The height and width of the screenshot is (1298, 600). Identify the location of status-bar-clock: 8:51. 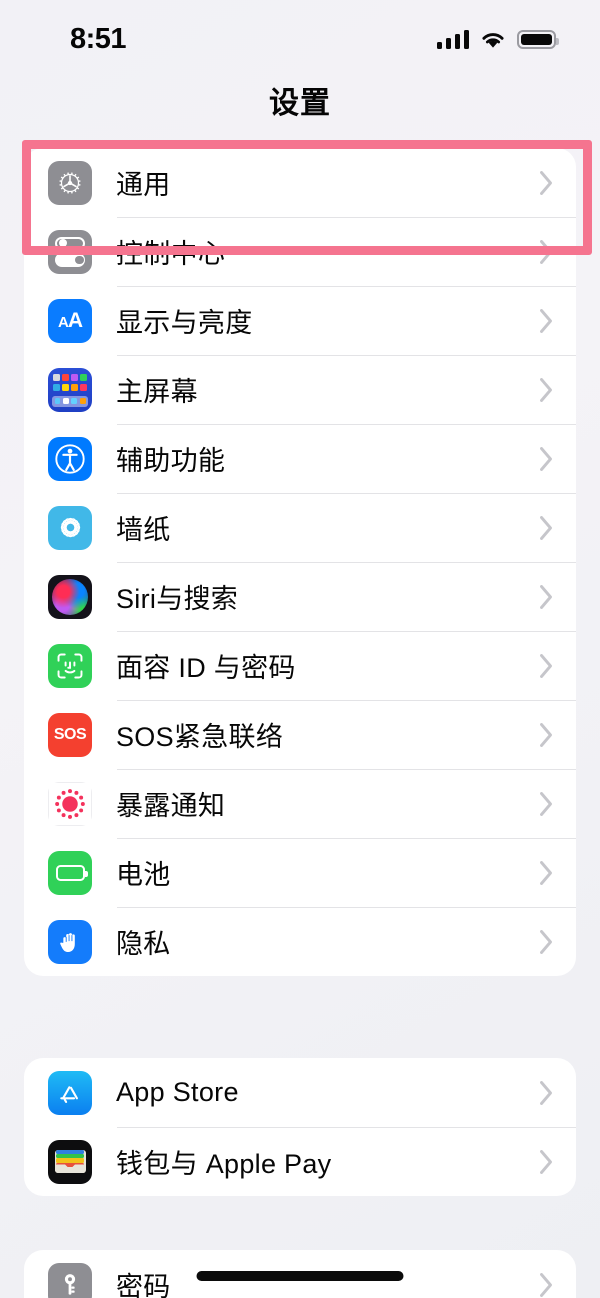
(98, 38).